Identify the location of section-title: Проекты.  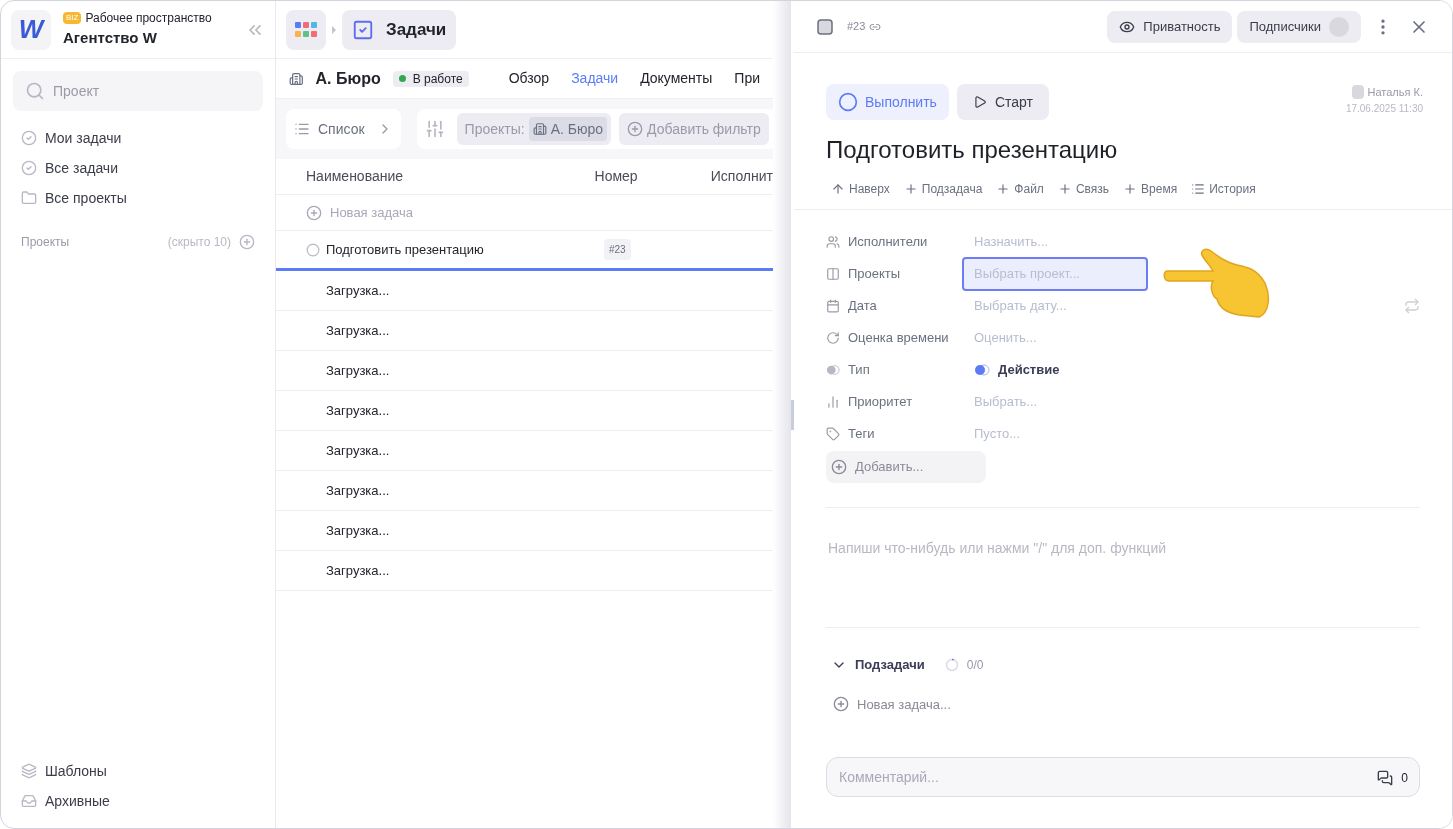
(46, 242).